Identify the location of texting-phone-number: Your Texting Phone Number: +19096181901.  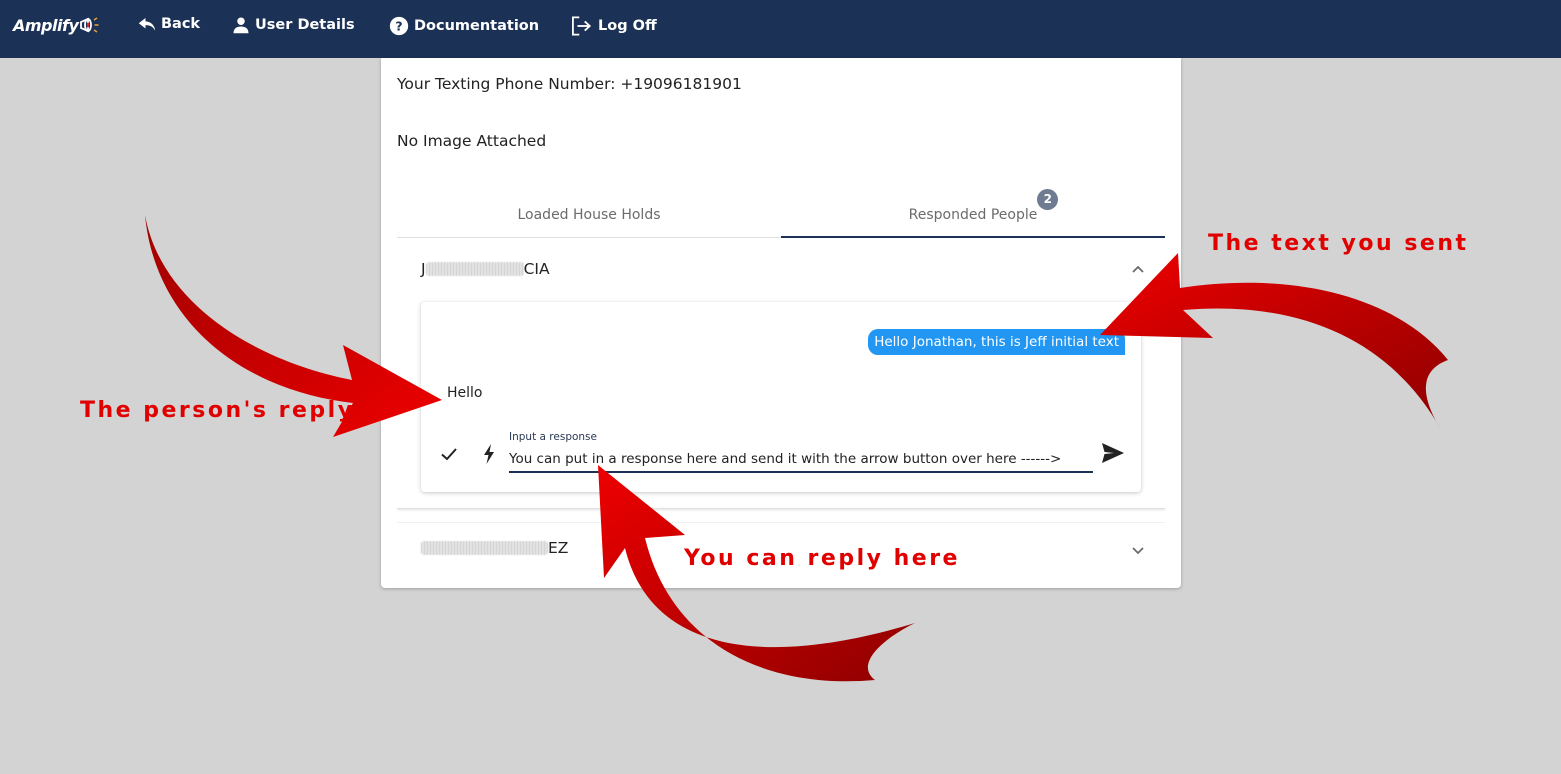
(569, 84).